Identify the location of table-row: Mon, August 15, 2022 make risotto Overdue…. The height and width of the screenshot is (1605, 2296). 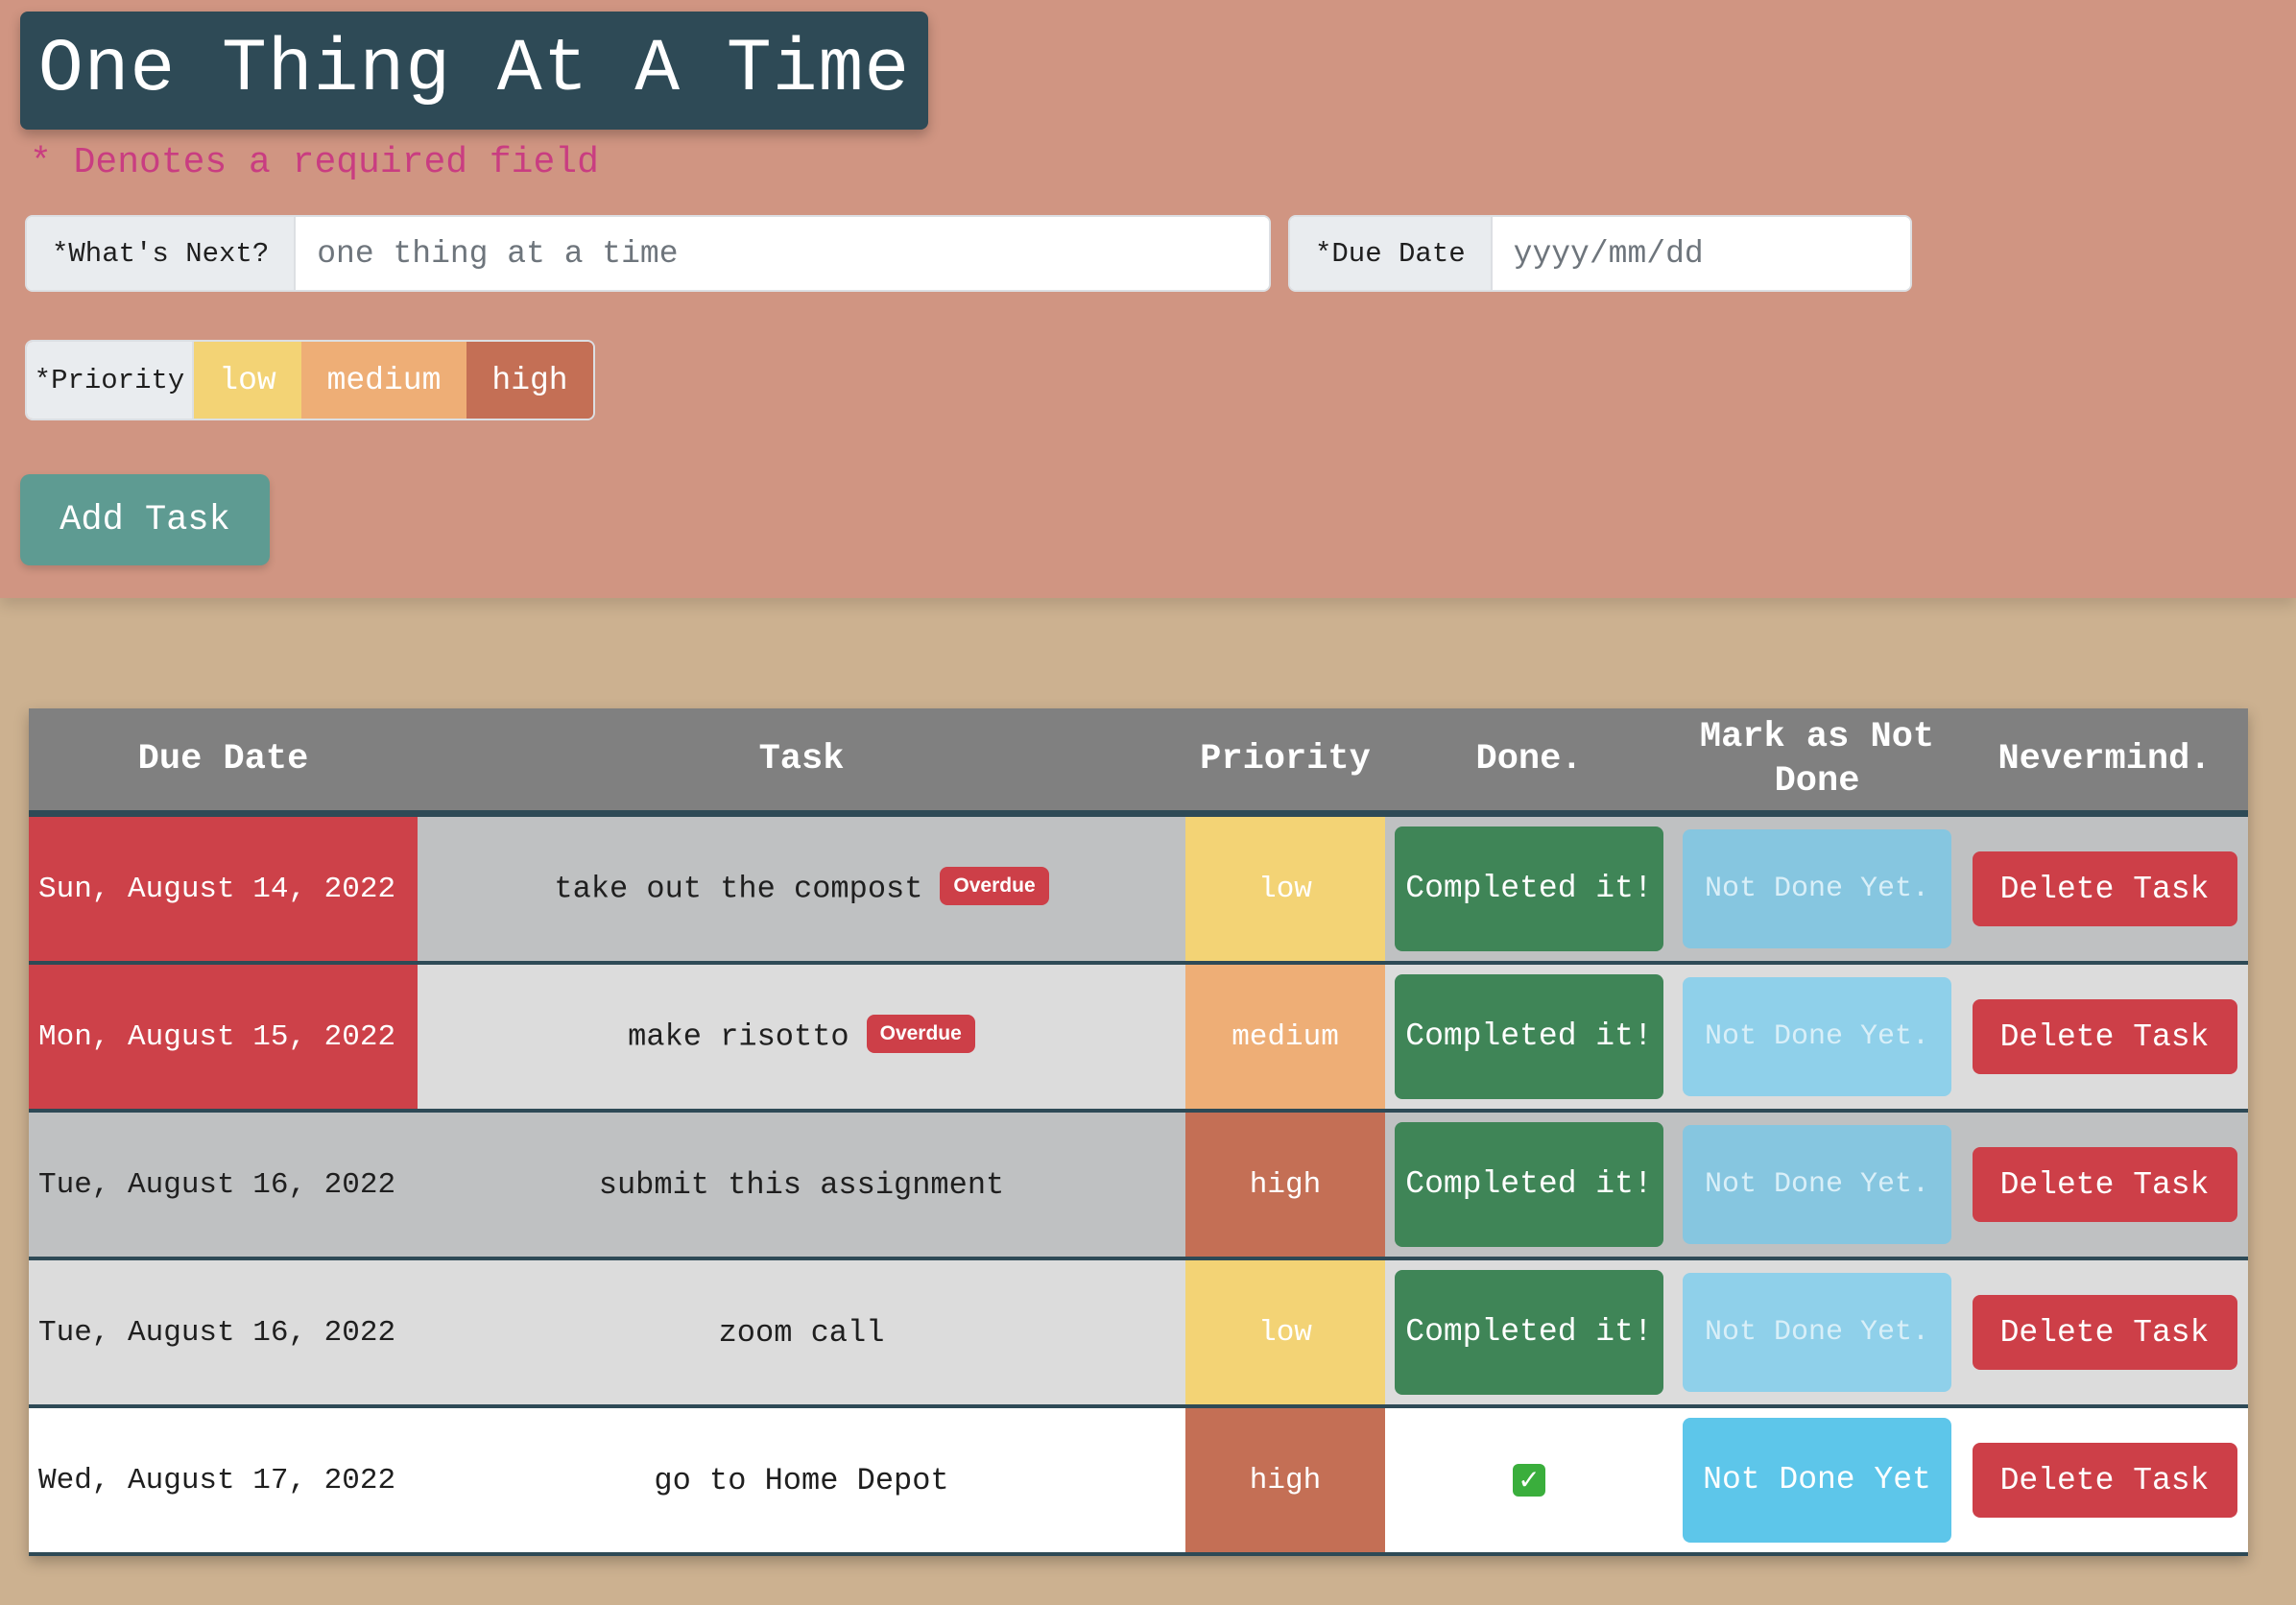
(1139, 1038).